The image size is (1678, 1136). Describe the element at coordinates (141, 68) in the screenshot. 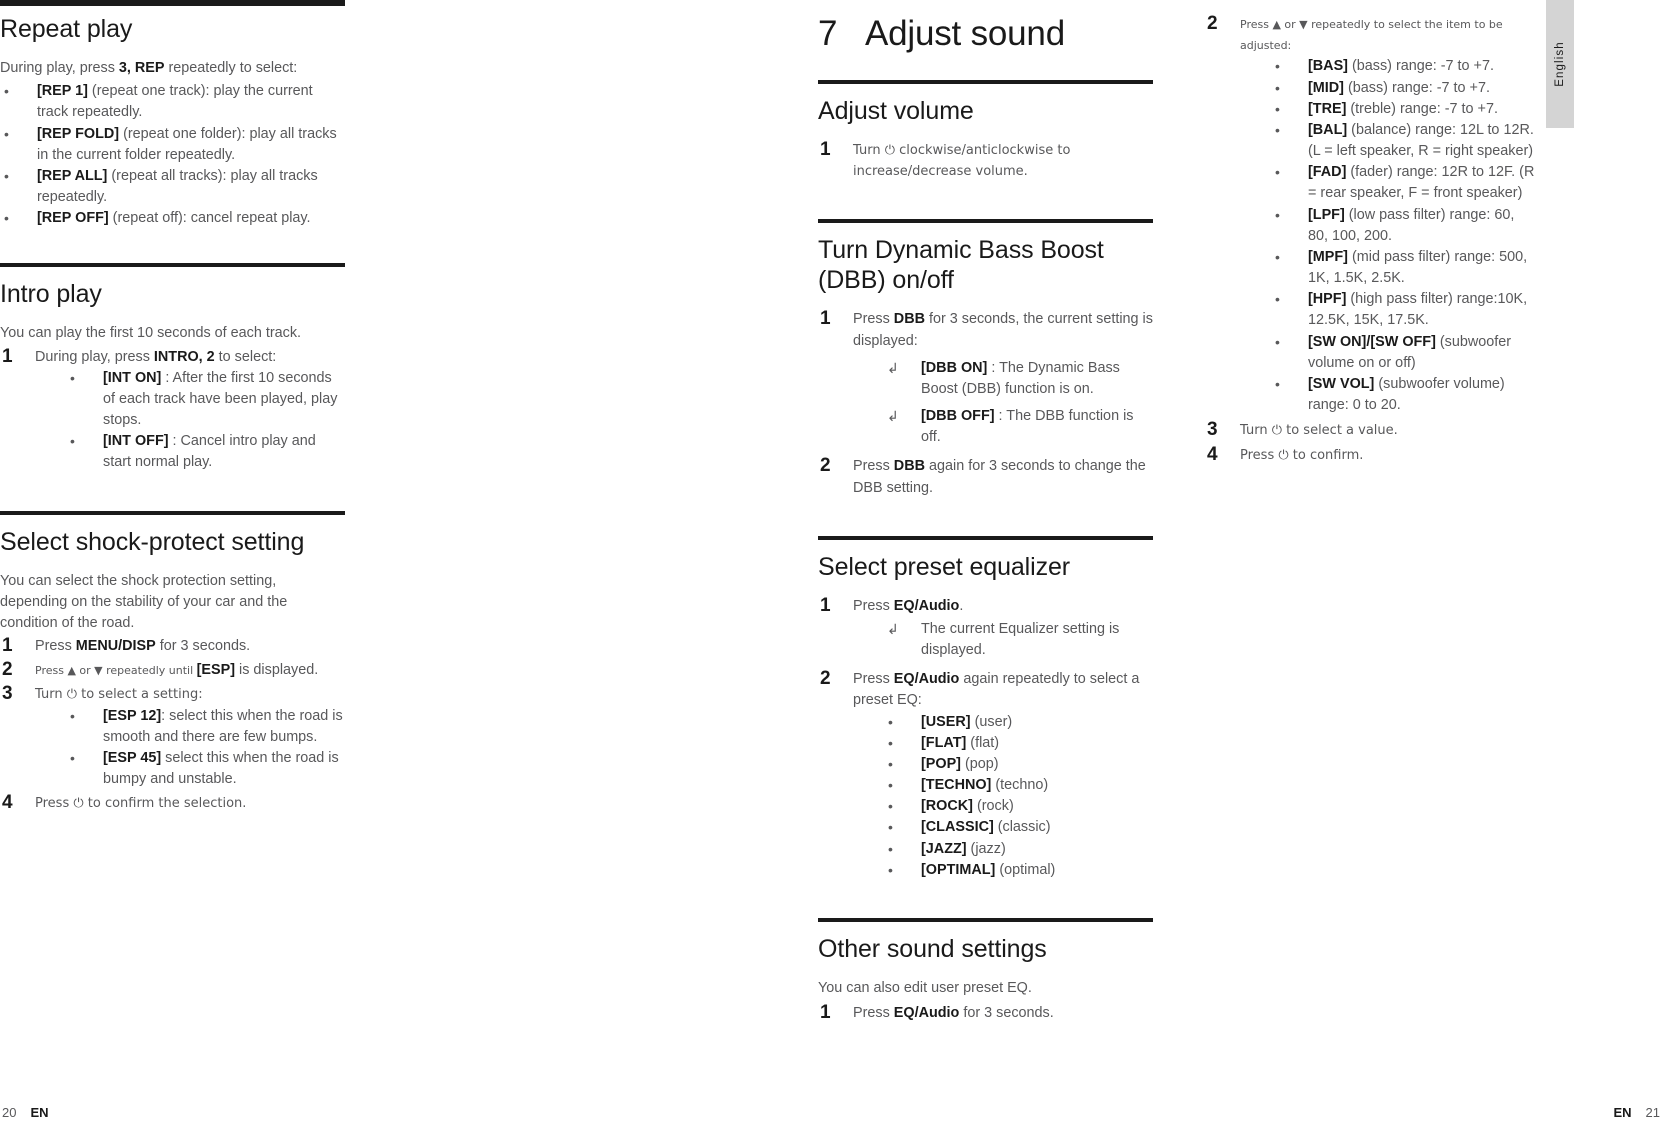

I see `intro-bold: 3, REP` at that location.